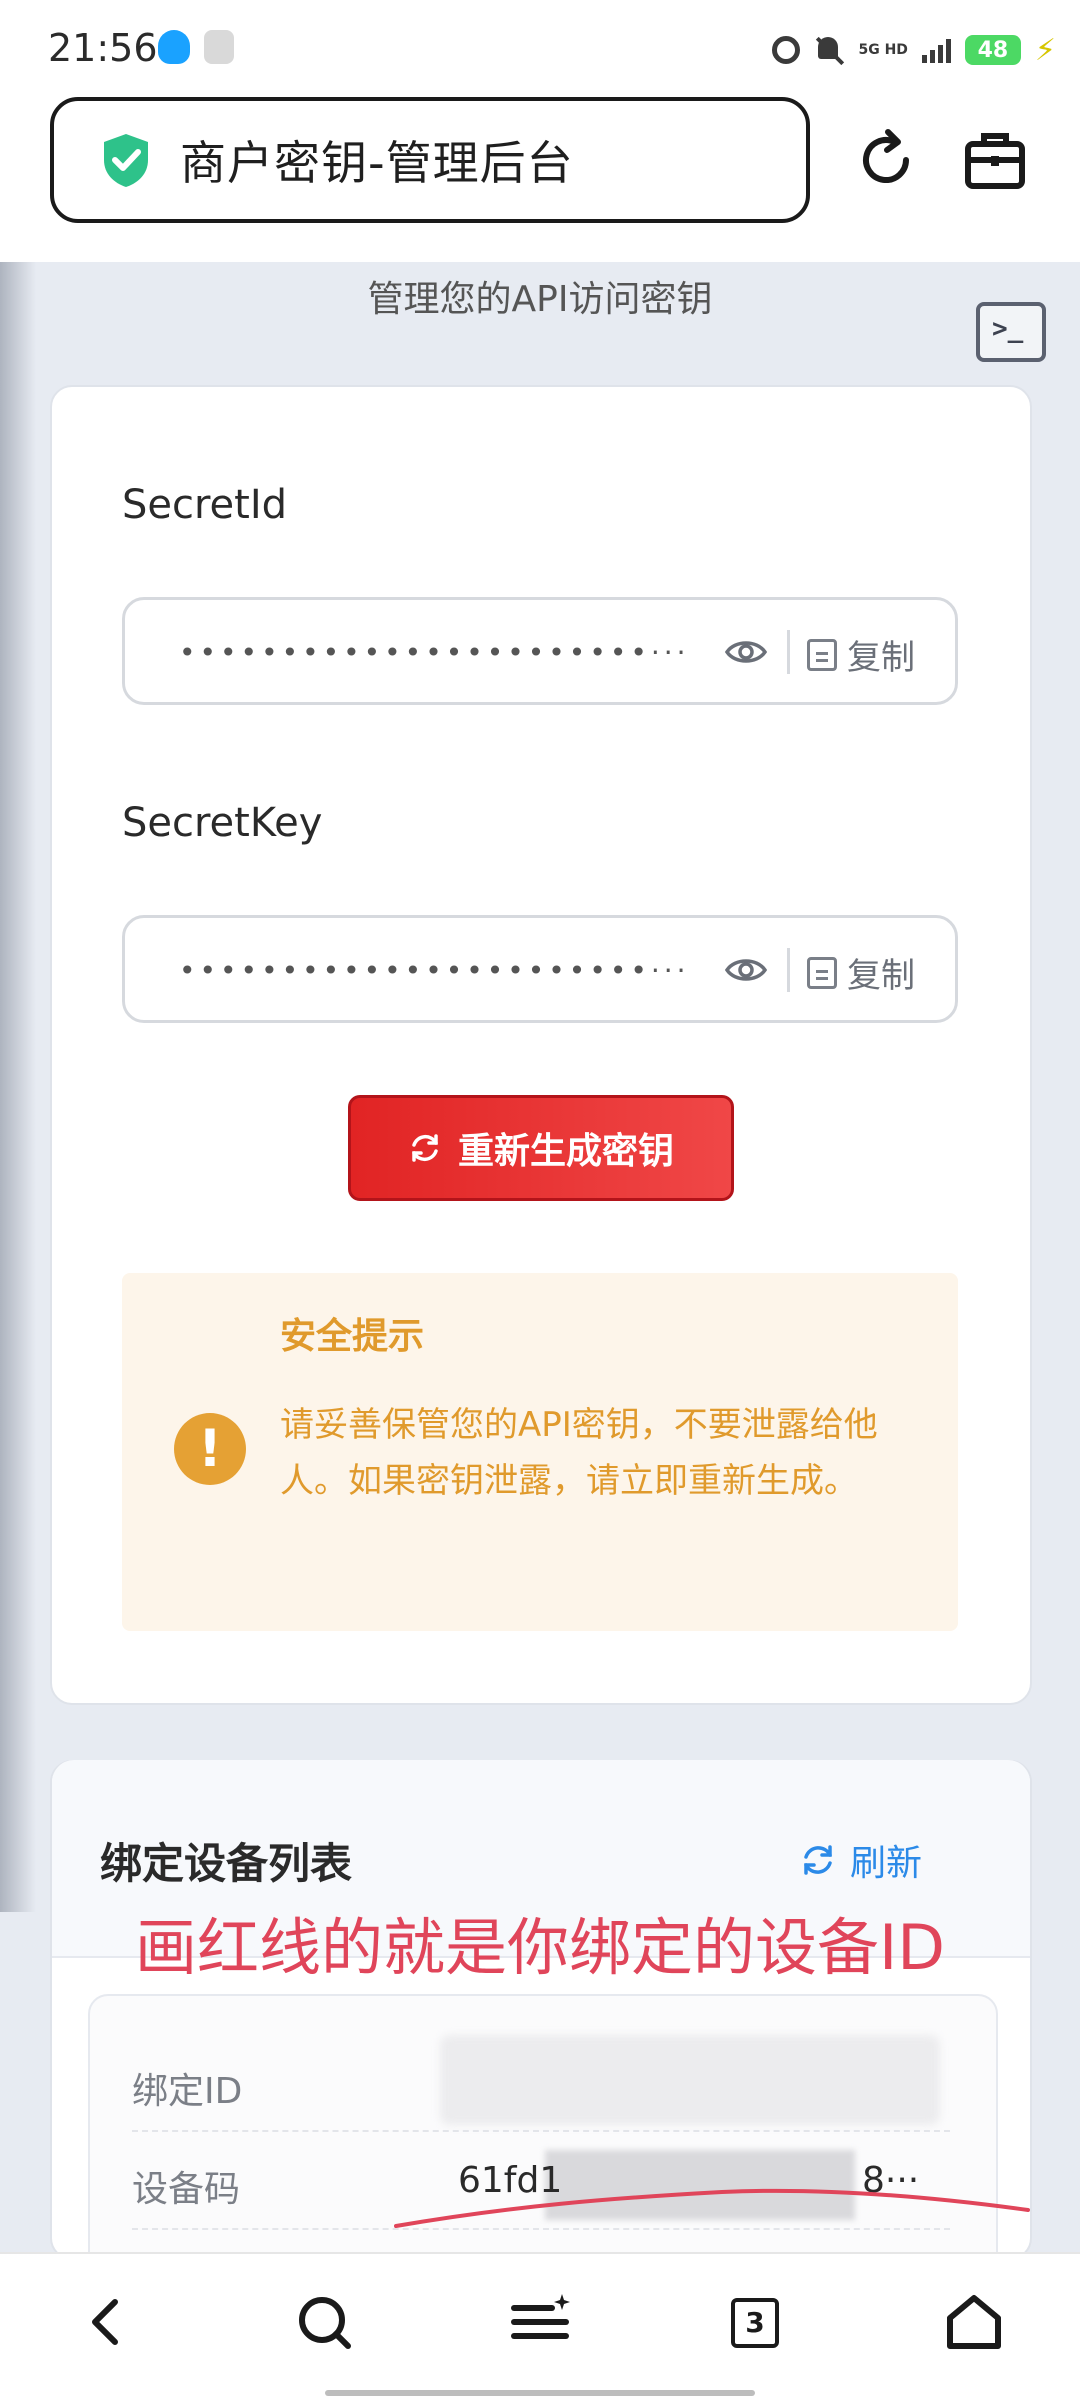 Image resolution: width=1080 pixels, height=2402 pixels. I want to click on tabs-count-button: 3, so click(755, 2323).